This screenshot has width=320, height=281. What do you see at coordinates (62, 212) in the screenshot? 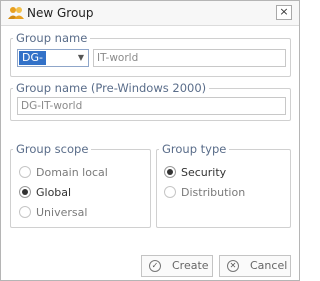
I see `radio-label: Universal` at bounding box center [62, 212].